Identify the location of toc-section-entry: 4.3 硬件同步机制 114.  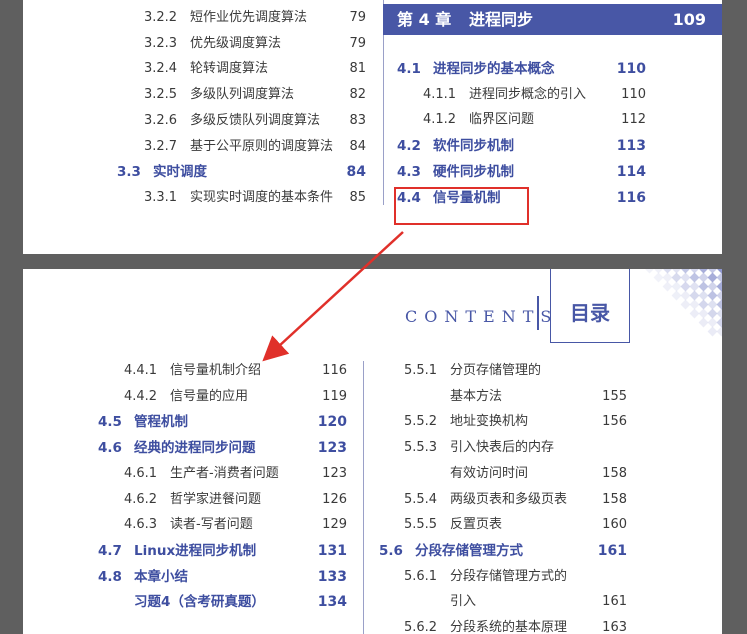
(521, 172).